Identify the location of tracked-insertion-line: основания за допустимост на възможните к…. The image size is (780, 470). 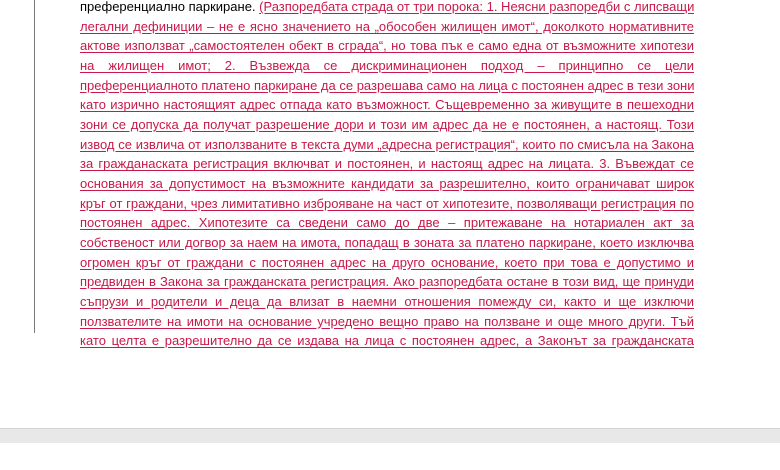
(387, 183).